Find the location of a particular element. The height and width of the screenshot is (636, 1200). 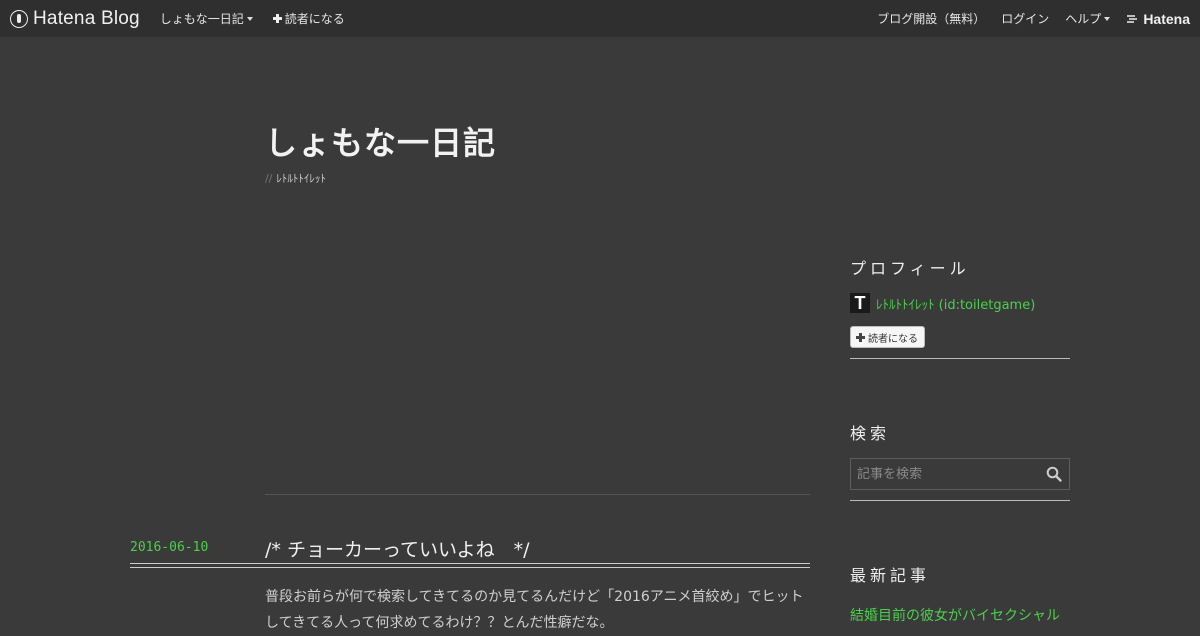

subscribe-button-label: 読者になる is located at coordinates (893, 339).